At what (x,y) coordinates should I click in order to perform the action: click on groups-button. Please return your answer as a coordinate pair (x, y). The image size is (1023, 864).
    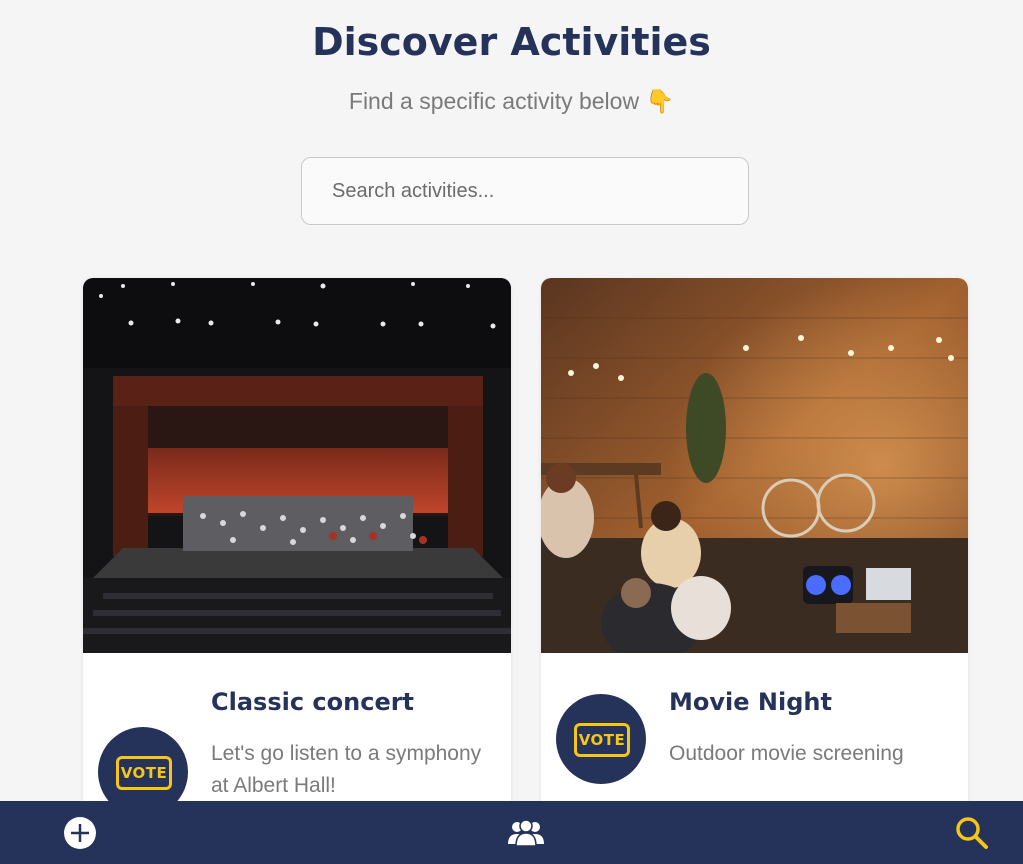
    Looking at the image, I should click on (526, 832).